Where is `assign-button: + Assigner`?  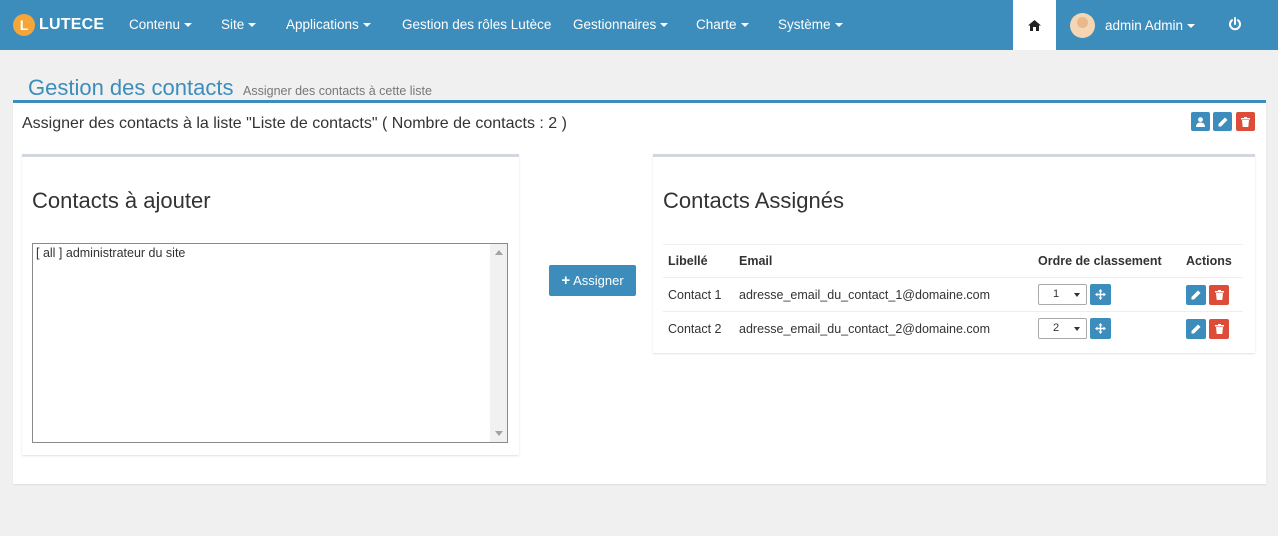
assign-button: + Assigner is located at coordinates (592, 280).